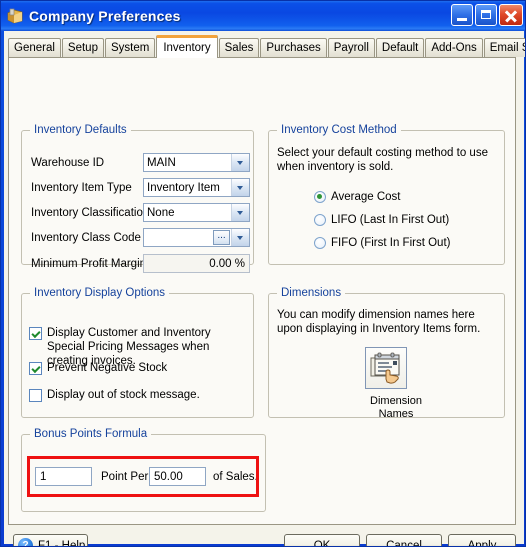 This screenshot has width=526, height=547. I want to click on cancel-button: Cancel, so click(404, 540).